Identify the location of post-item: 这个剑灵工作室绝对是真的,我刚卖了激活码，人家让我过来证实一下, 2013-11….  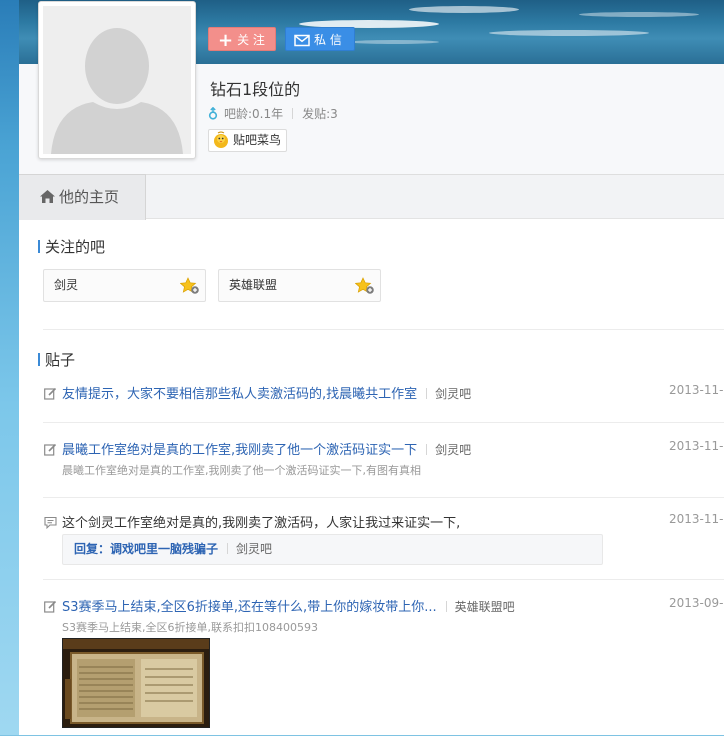
(383, 542).